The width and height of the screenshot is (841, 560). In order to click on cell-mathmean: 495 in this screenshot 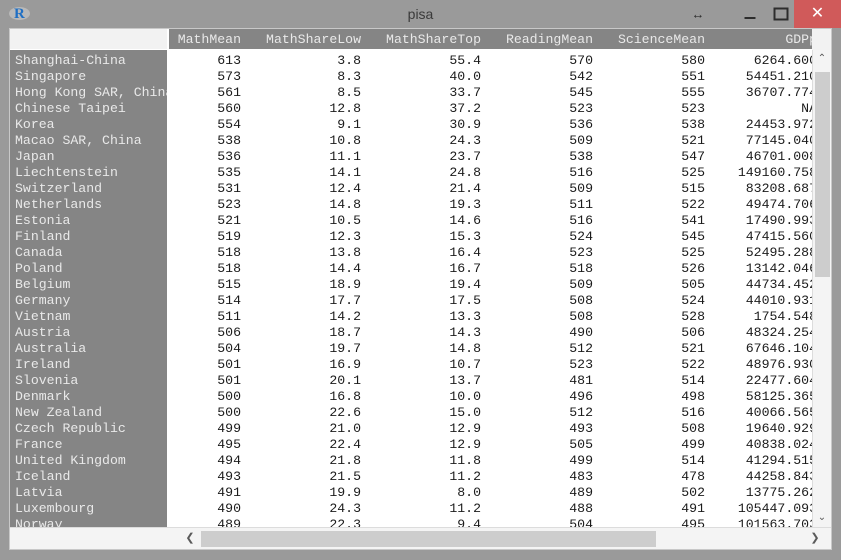, I will do `click(229, 444)`.